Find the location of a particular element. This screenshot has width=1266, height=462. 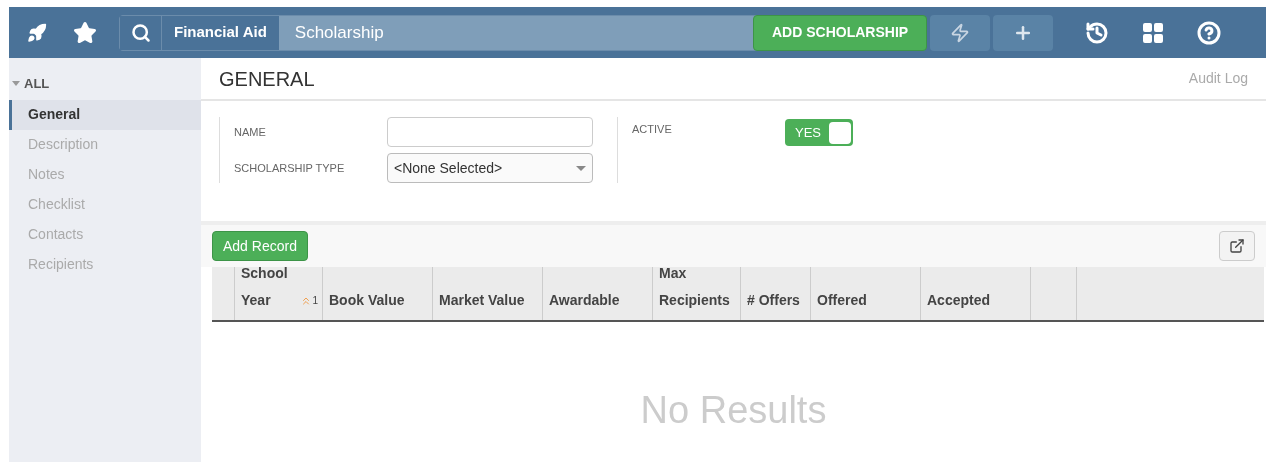

add-button is located at coordinates (1023, 32).